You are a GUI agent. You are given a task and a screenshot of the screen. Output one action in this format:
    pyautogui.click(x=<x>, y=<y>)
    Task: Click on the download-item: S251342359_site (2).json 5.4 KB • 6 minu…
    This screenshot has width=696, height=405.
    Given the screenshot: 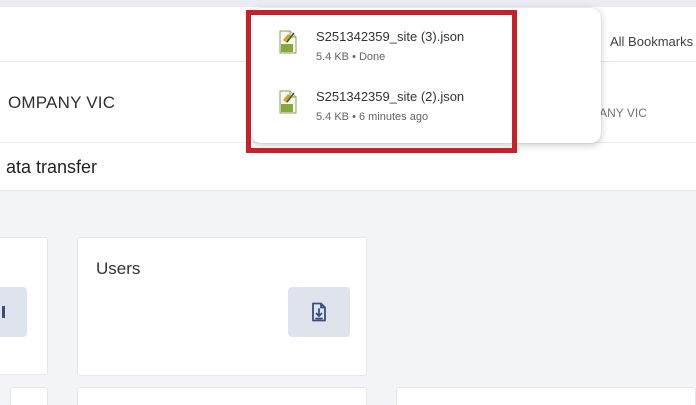 What is the action you would take?
    pyautogui.click(x=426, y=106)
    